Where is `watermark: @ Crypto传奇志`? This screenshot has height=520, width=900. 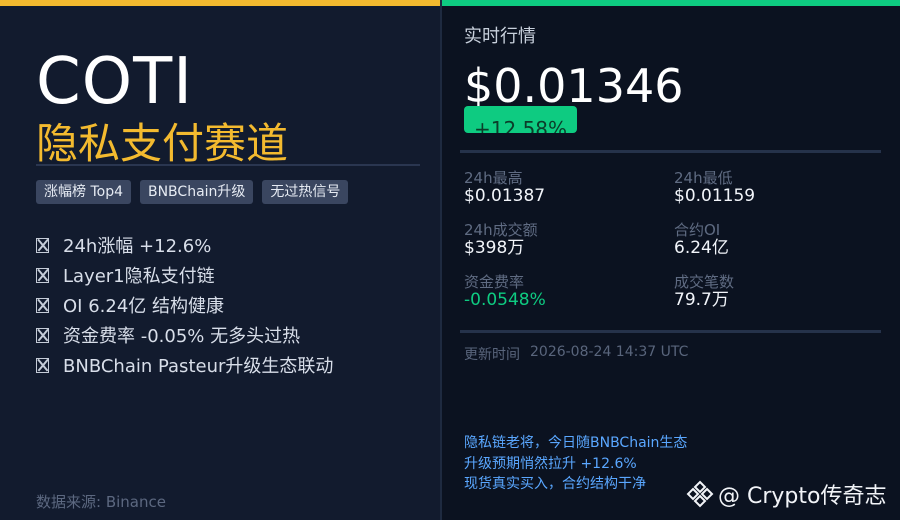 watermark: @ Crypto传奇志 is located at coordinates (786, 494).